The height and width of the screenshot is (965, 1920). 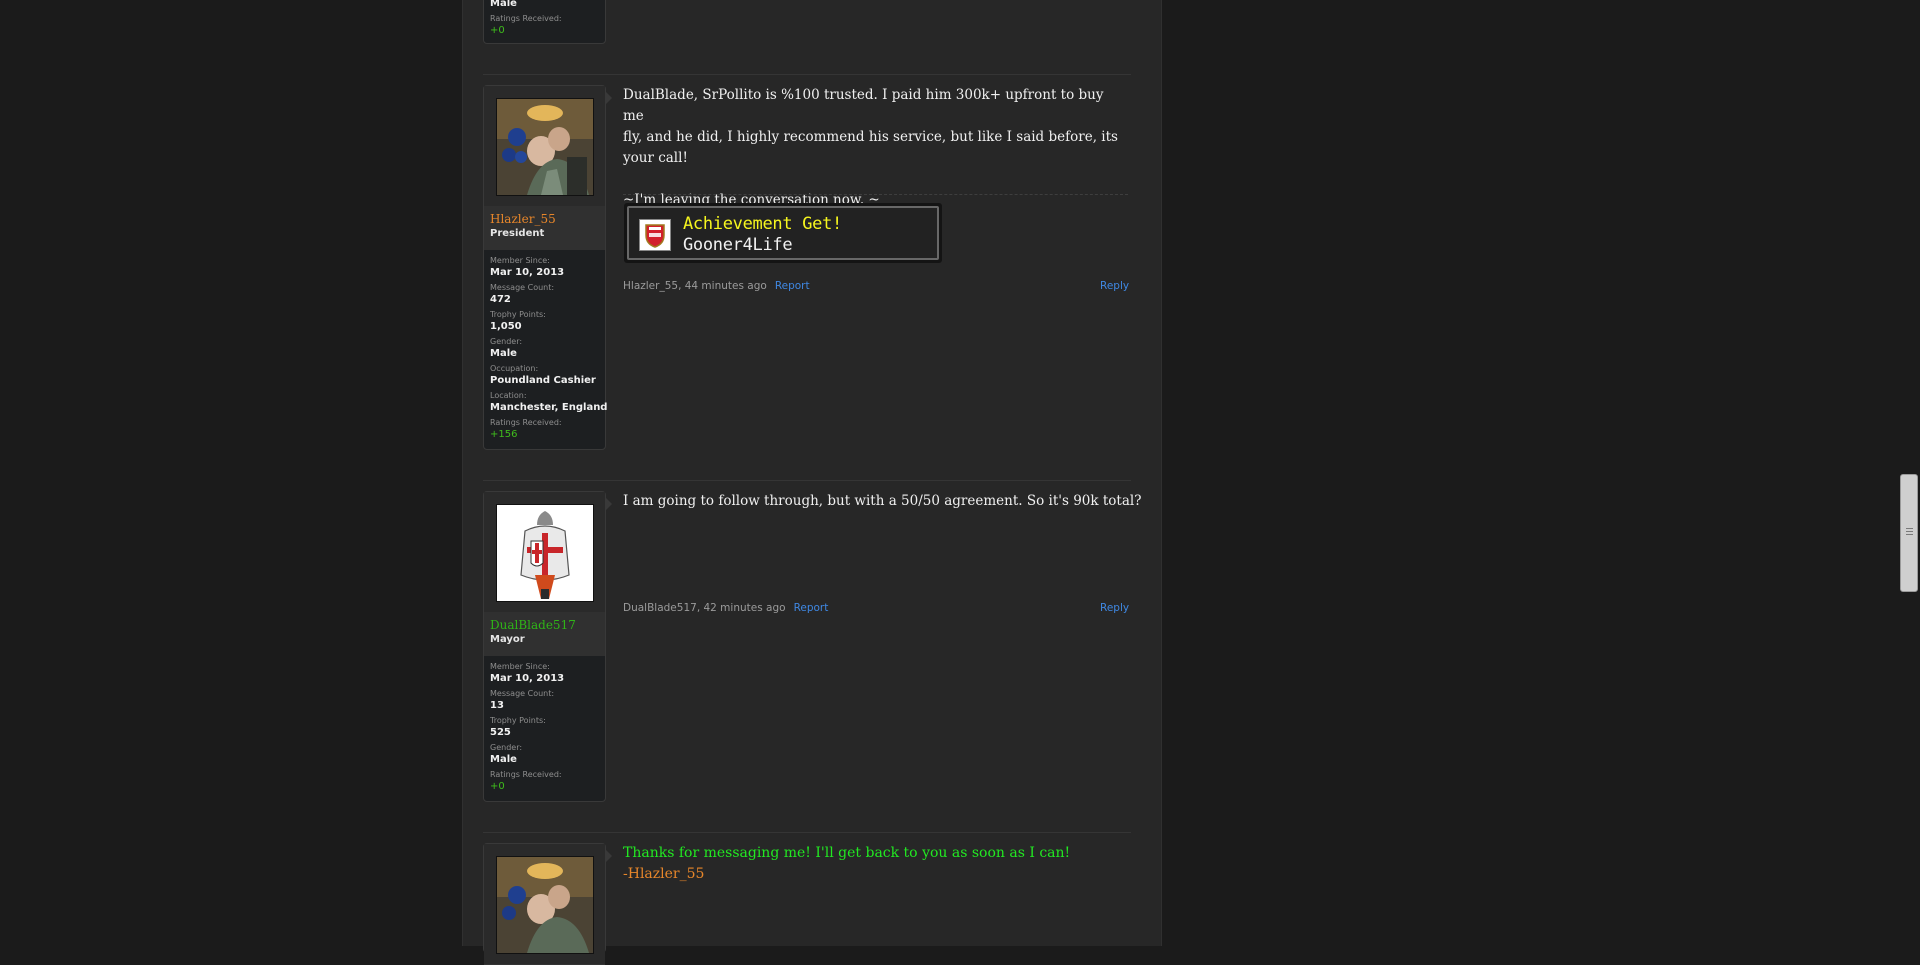 I want to click on user-panel-prev: Male Ratings Received: +0, so click(x=544, y=22).